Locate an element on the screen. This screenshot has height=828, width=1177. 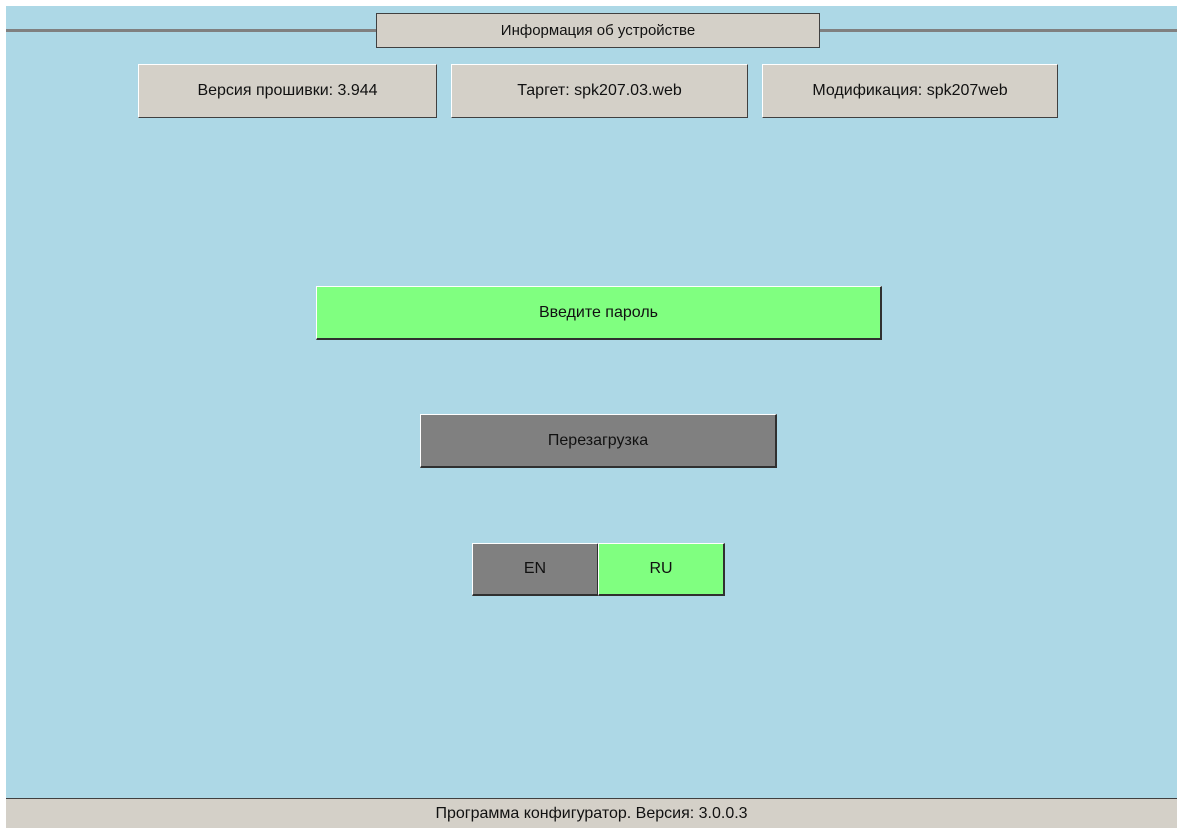
device-info-title-text: Информация об устройстве is located at coordinates (598, 30).